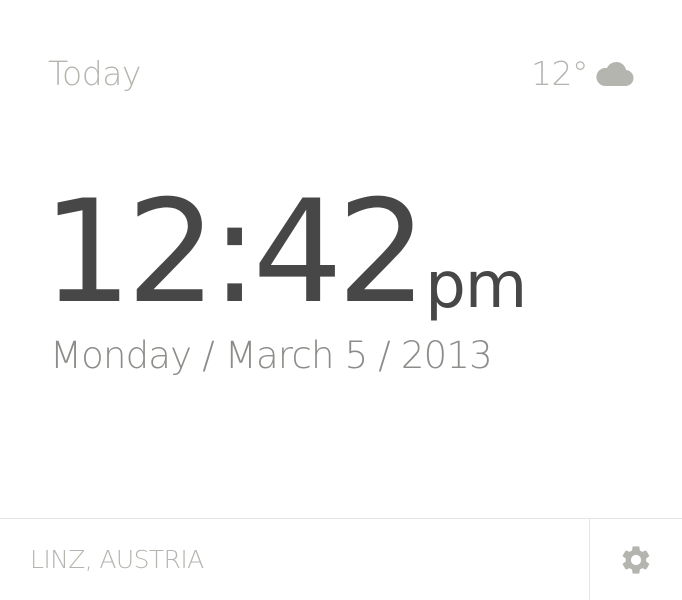  I want to click on today-label: Today, so click(94, 73).